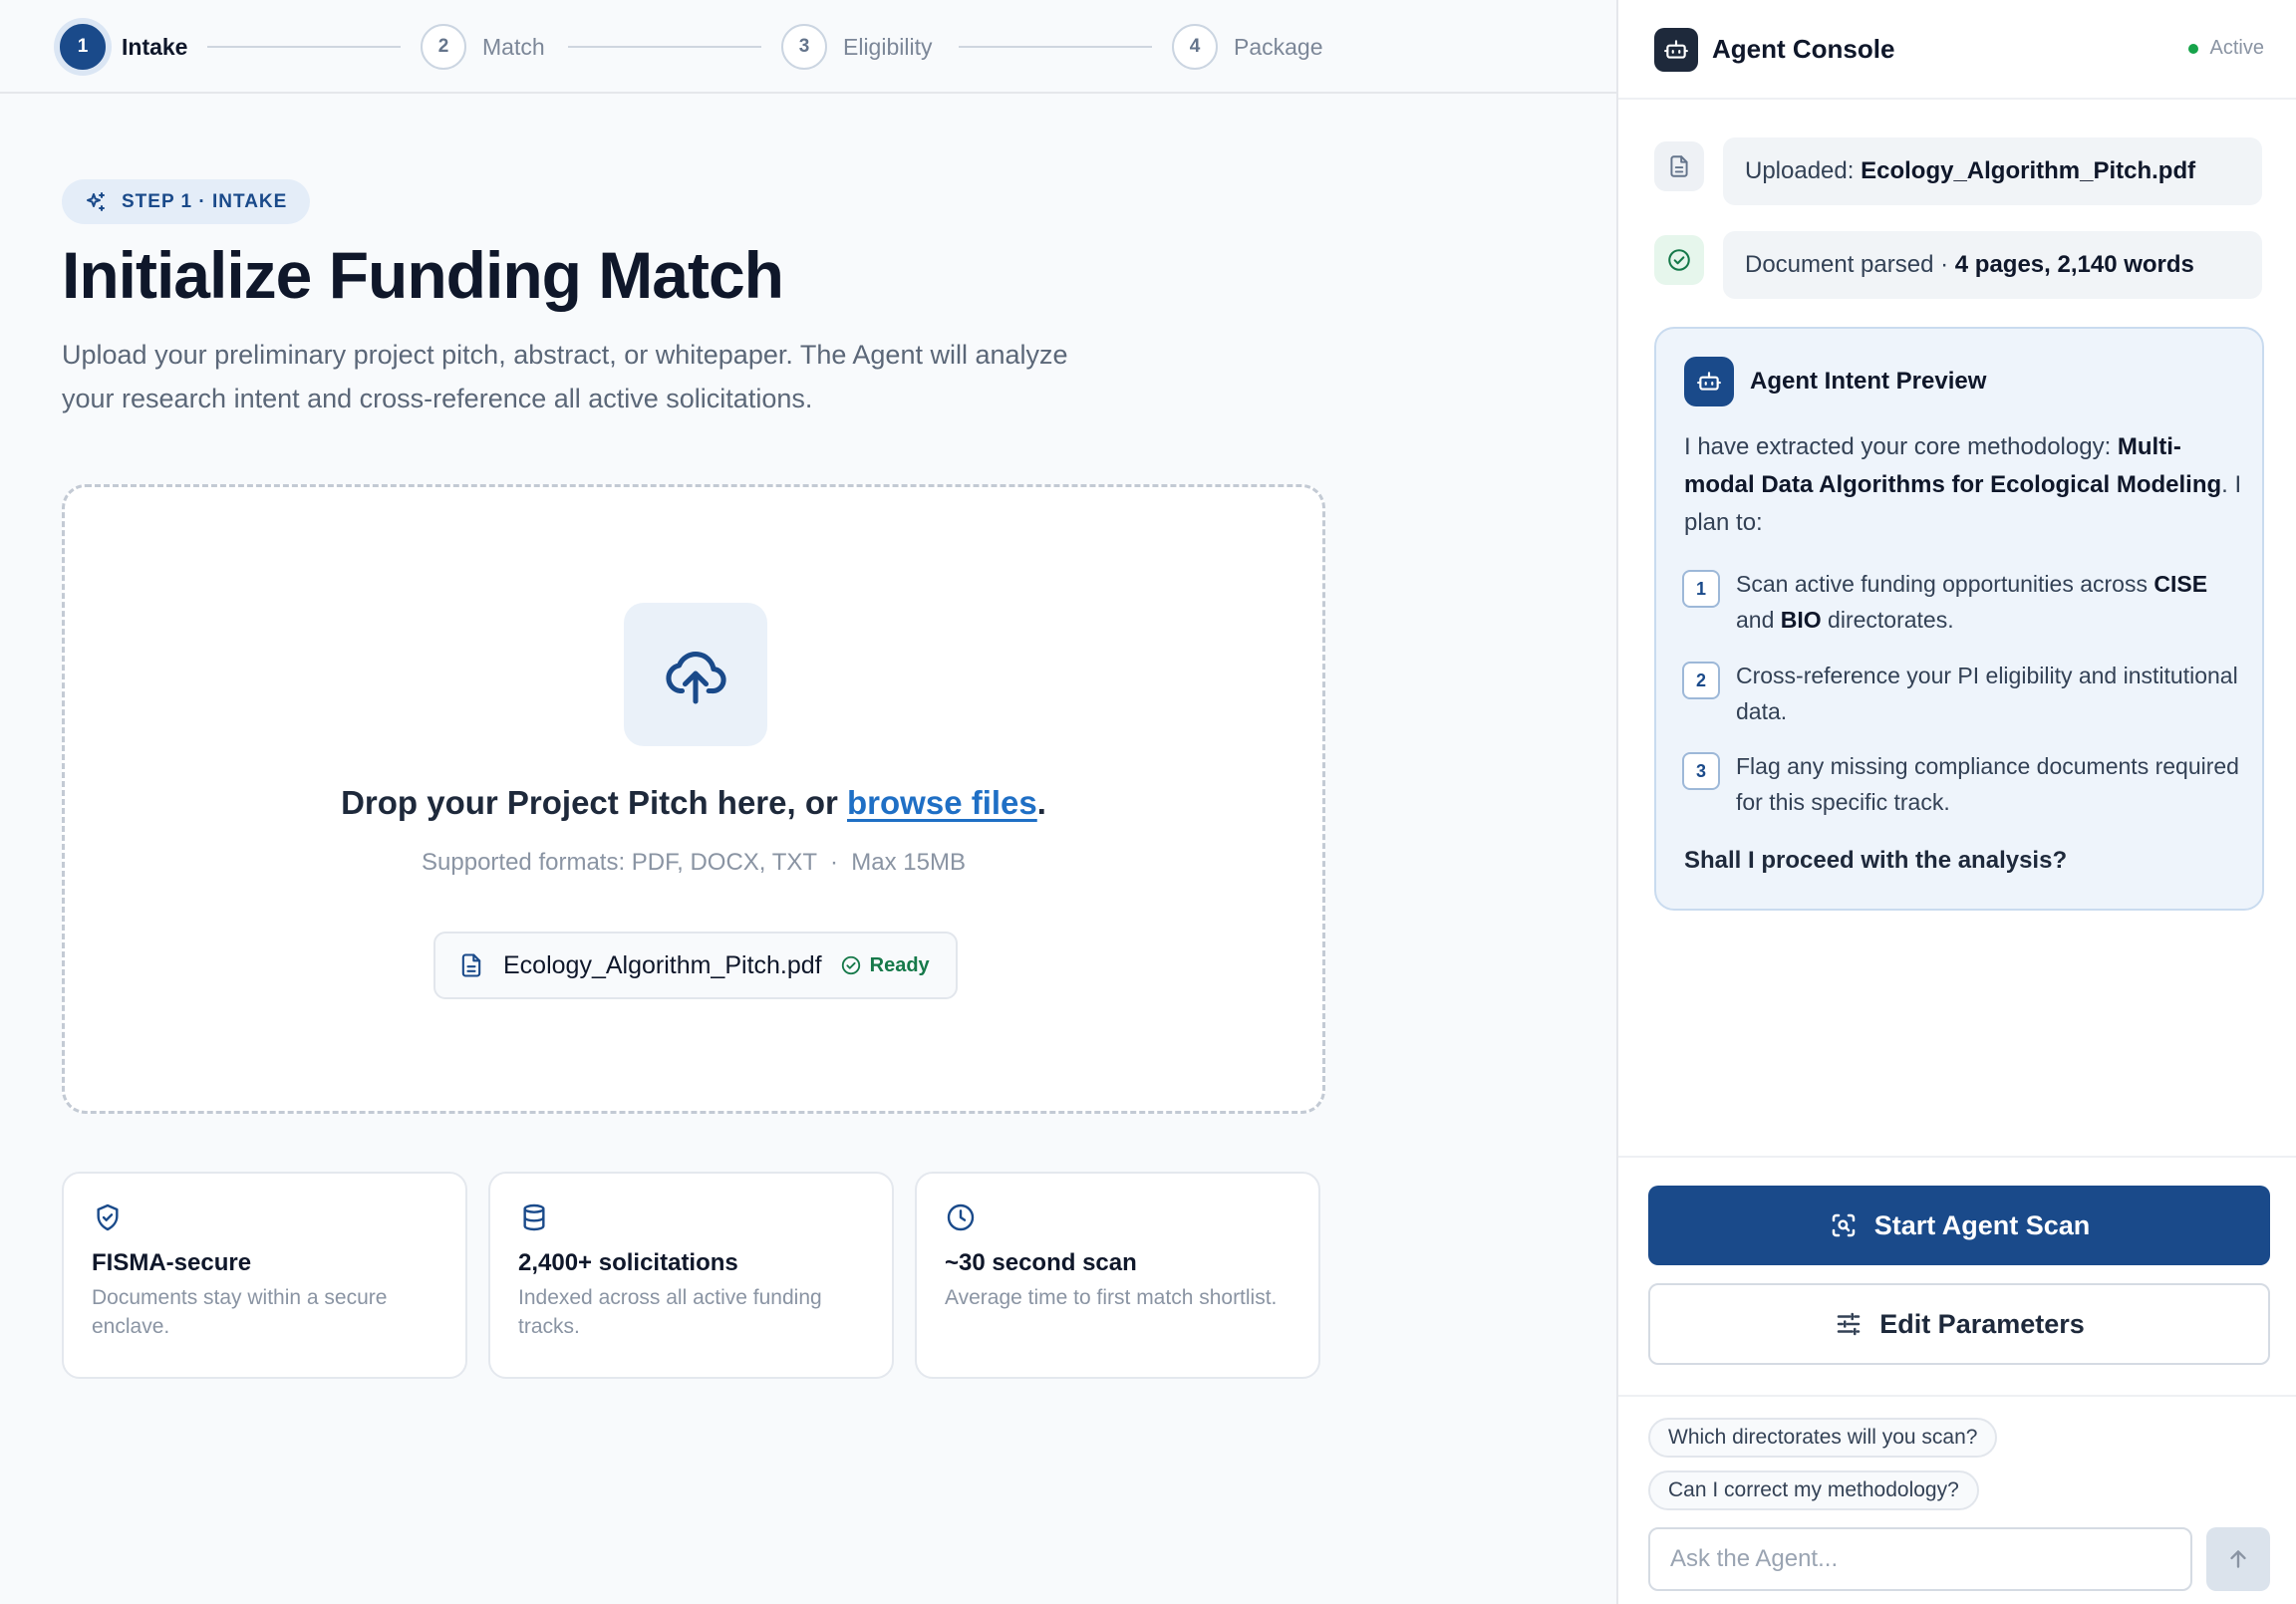  I want to click on uploaded-file-chip: Ecology_Algorithm_Pitch.pdf Ready, so click(695, 965).